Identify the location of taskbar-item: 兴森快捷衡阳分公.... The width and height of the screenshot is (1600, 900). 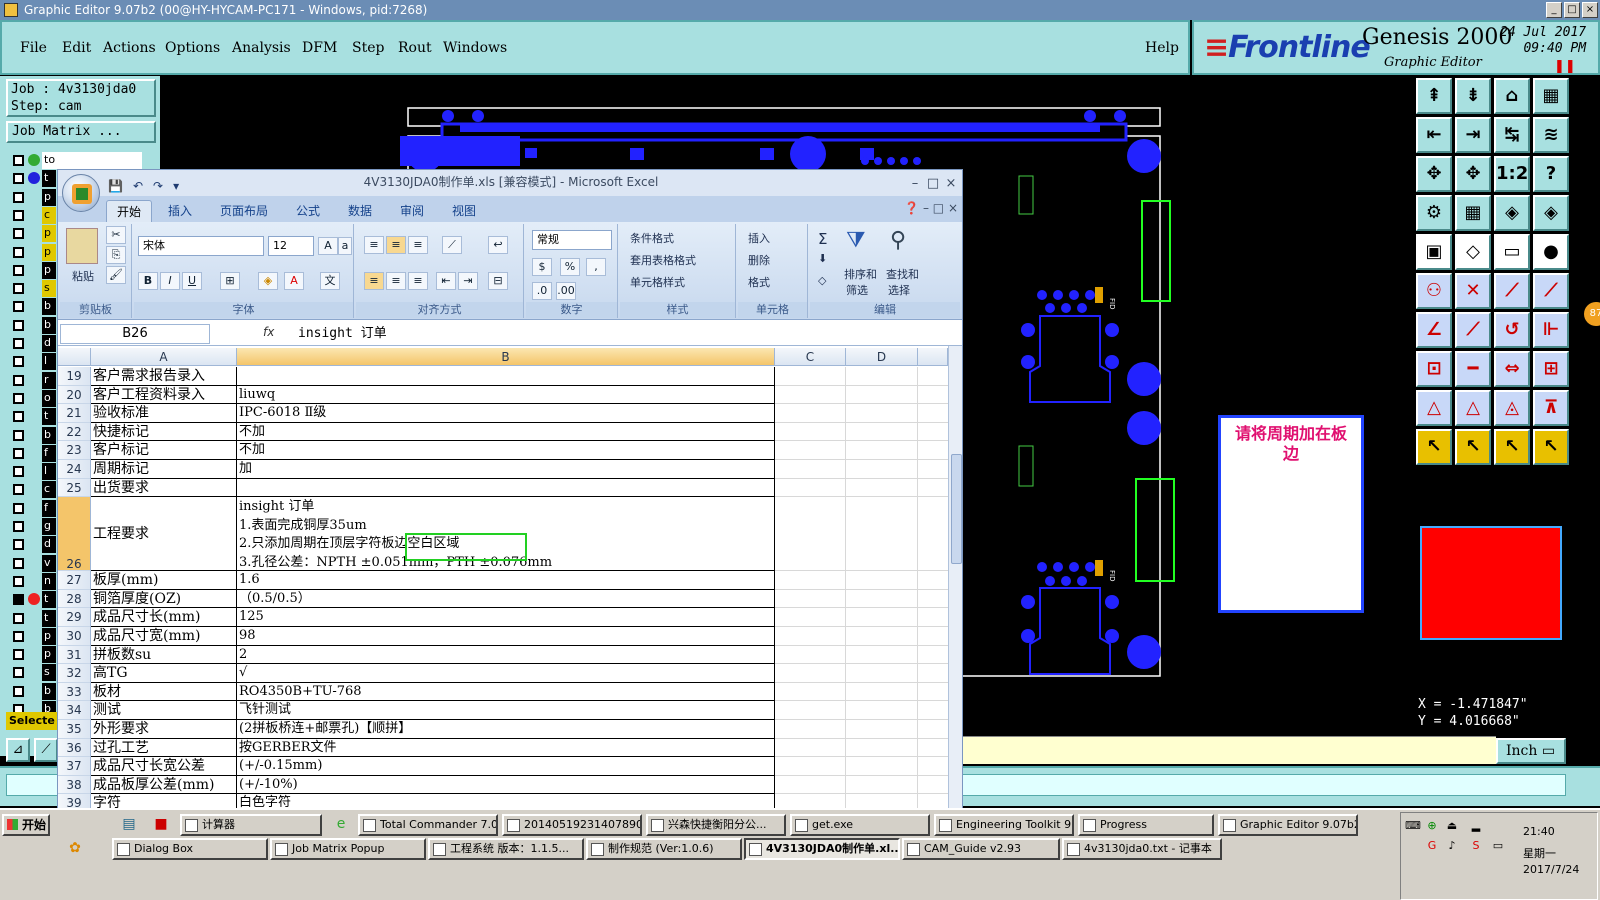
(716, 825).